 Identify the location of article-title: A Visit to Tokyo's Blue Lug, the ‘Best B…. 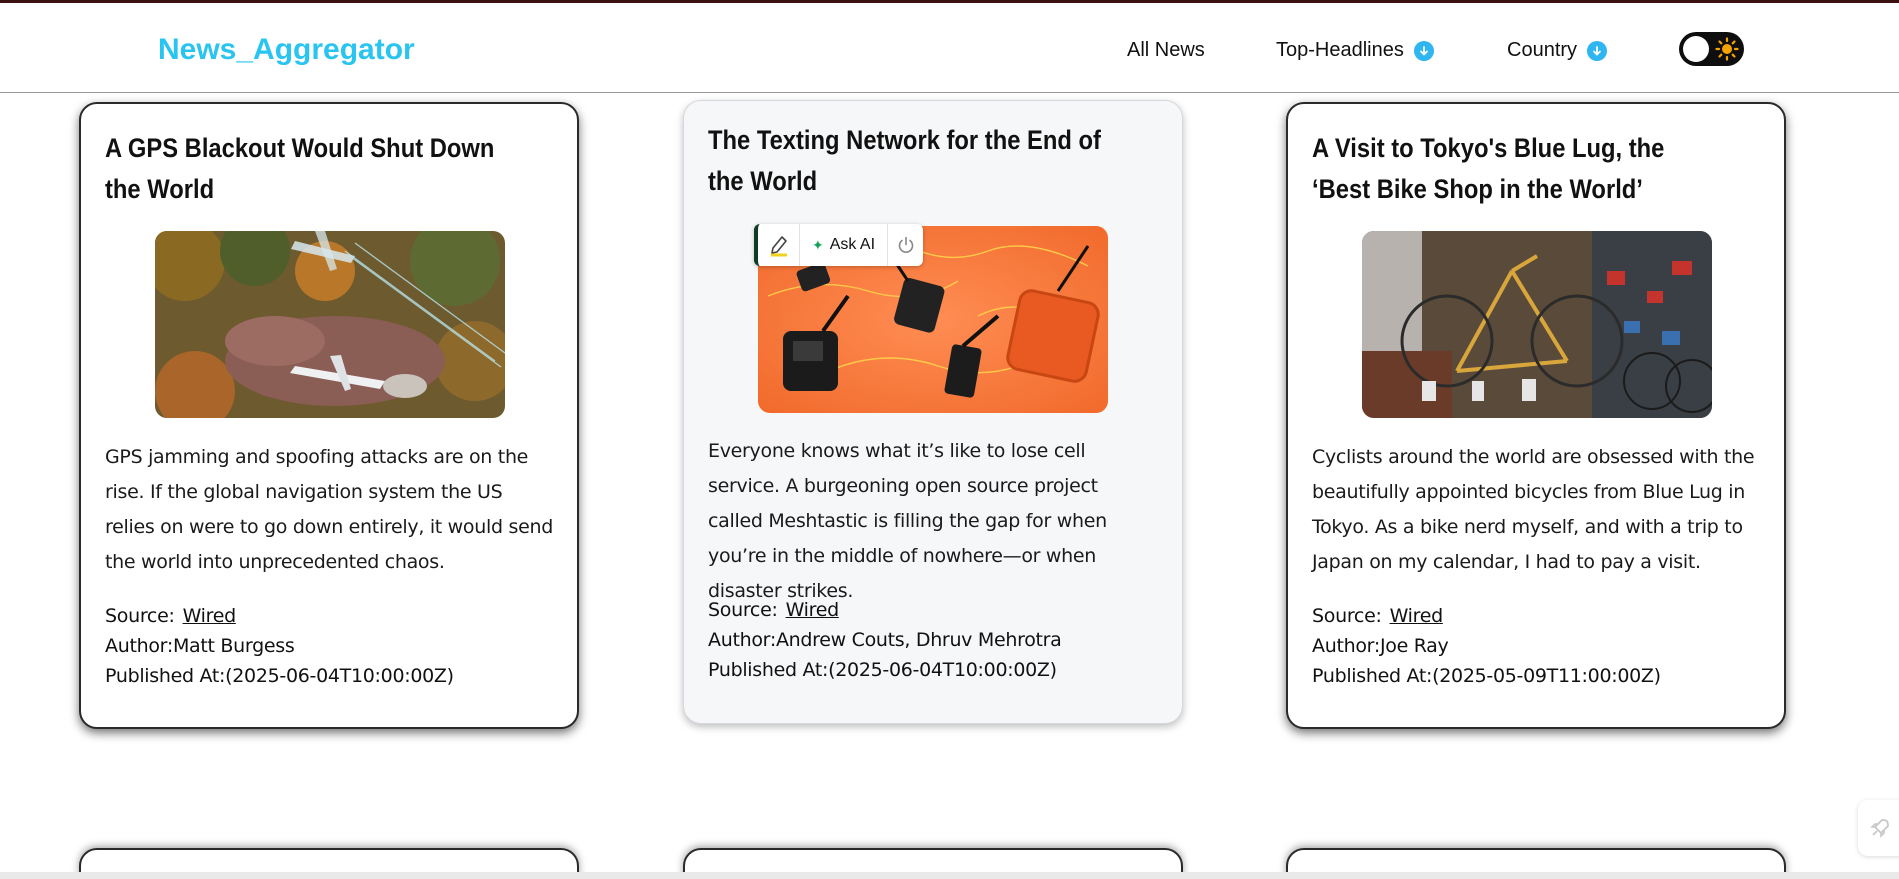
(1514, 169).